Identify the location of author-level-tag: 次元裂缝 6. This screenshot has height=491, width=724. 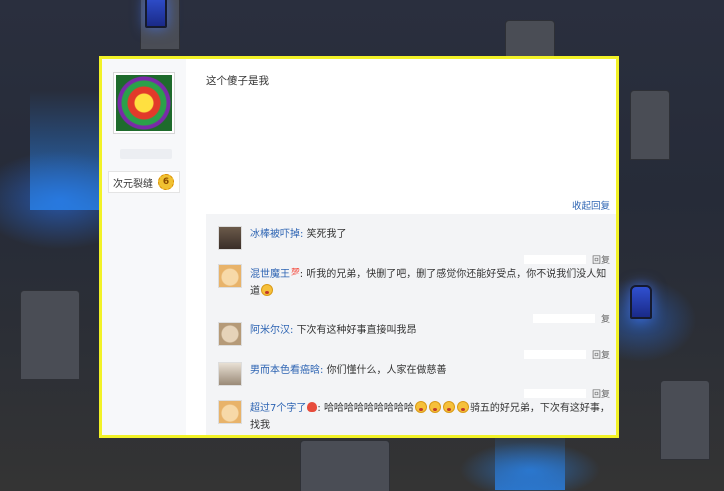
(144, 182).